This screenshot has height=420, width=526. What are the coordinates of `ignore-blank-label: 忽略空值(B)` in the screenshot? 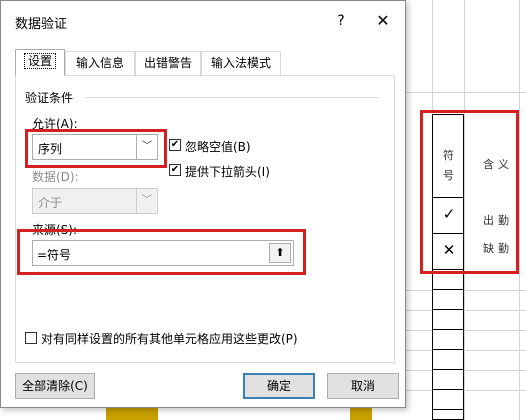 It's located at (218, 146).